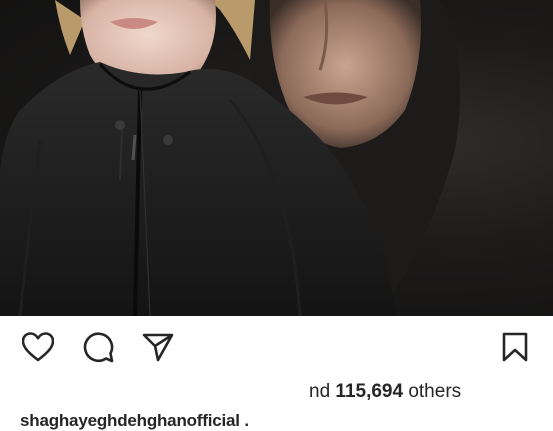  What do you see at coordinates (276, 347) in the screenshot?
I see `post-action-bar` at bounding box center [276, 347].